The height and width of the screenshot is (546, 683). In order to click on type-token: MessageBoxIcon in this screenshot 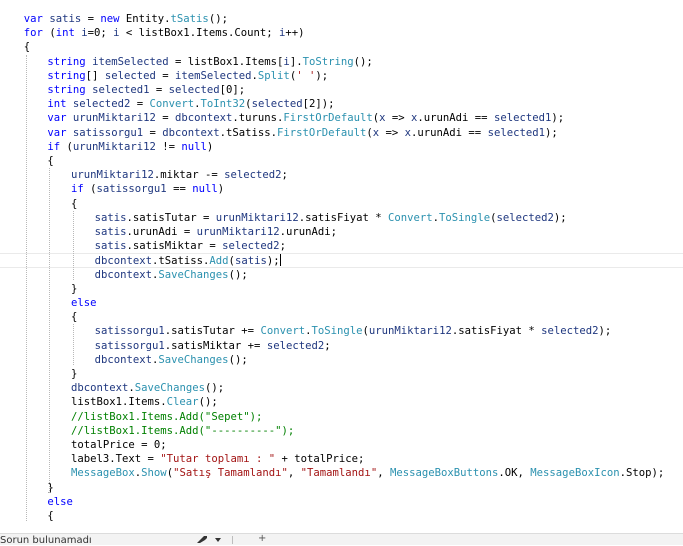, I will do `click(575, 473)`.